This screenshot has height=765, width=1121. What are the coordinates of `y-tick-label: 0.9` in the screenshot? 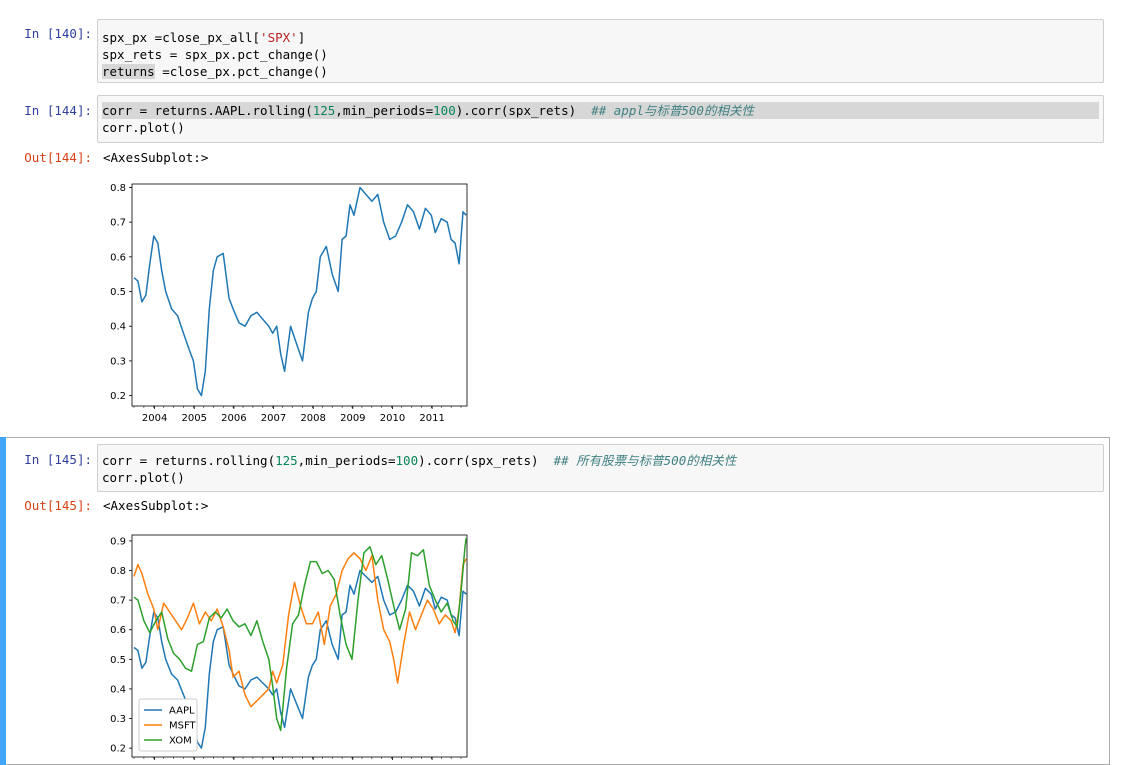 It's located at (118, 541).